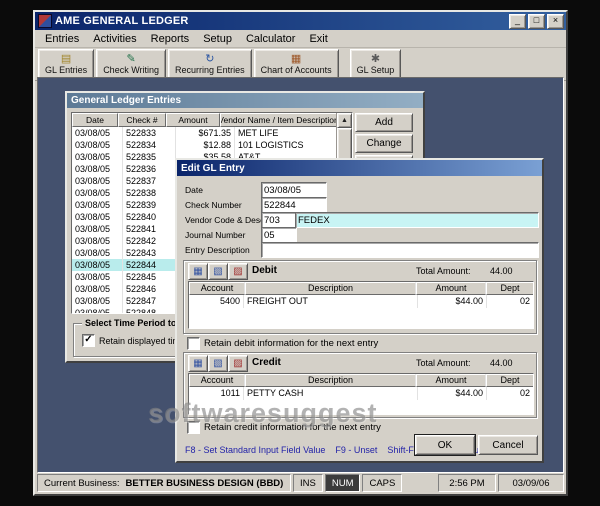  What do you see at coordinates (210, 59) in the screenshot?
I see `recurring-icon: ↻` at bounding box center [210, 59].